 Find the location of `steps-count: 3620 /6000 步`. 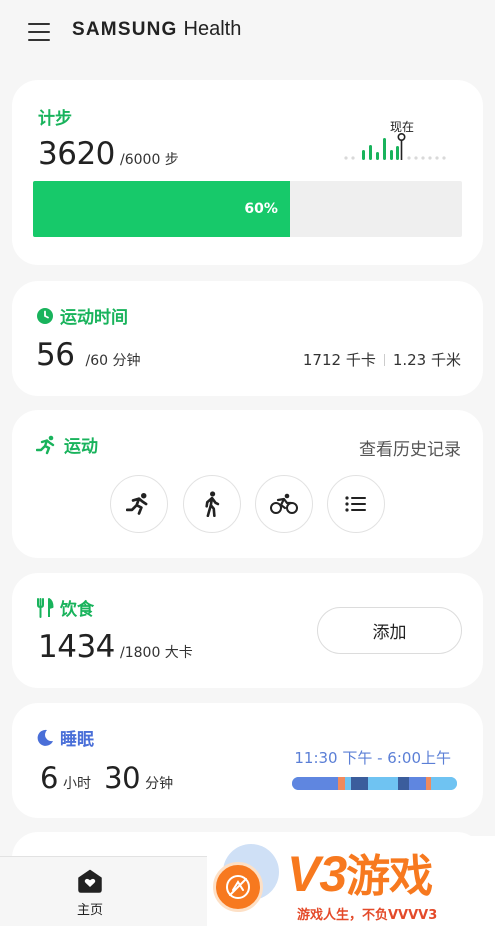

steps-count: 3620 /6000 步 is located at coordinates (108, 154).